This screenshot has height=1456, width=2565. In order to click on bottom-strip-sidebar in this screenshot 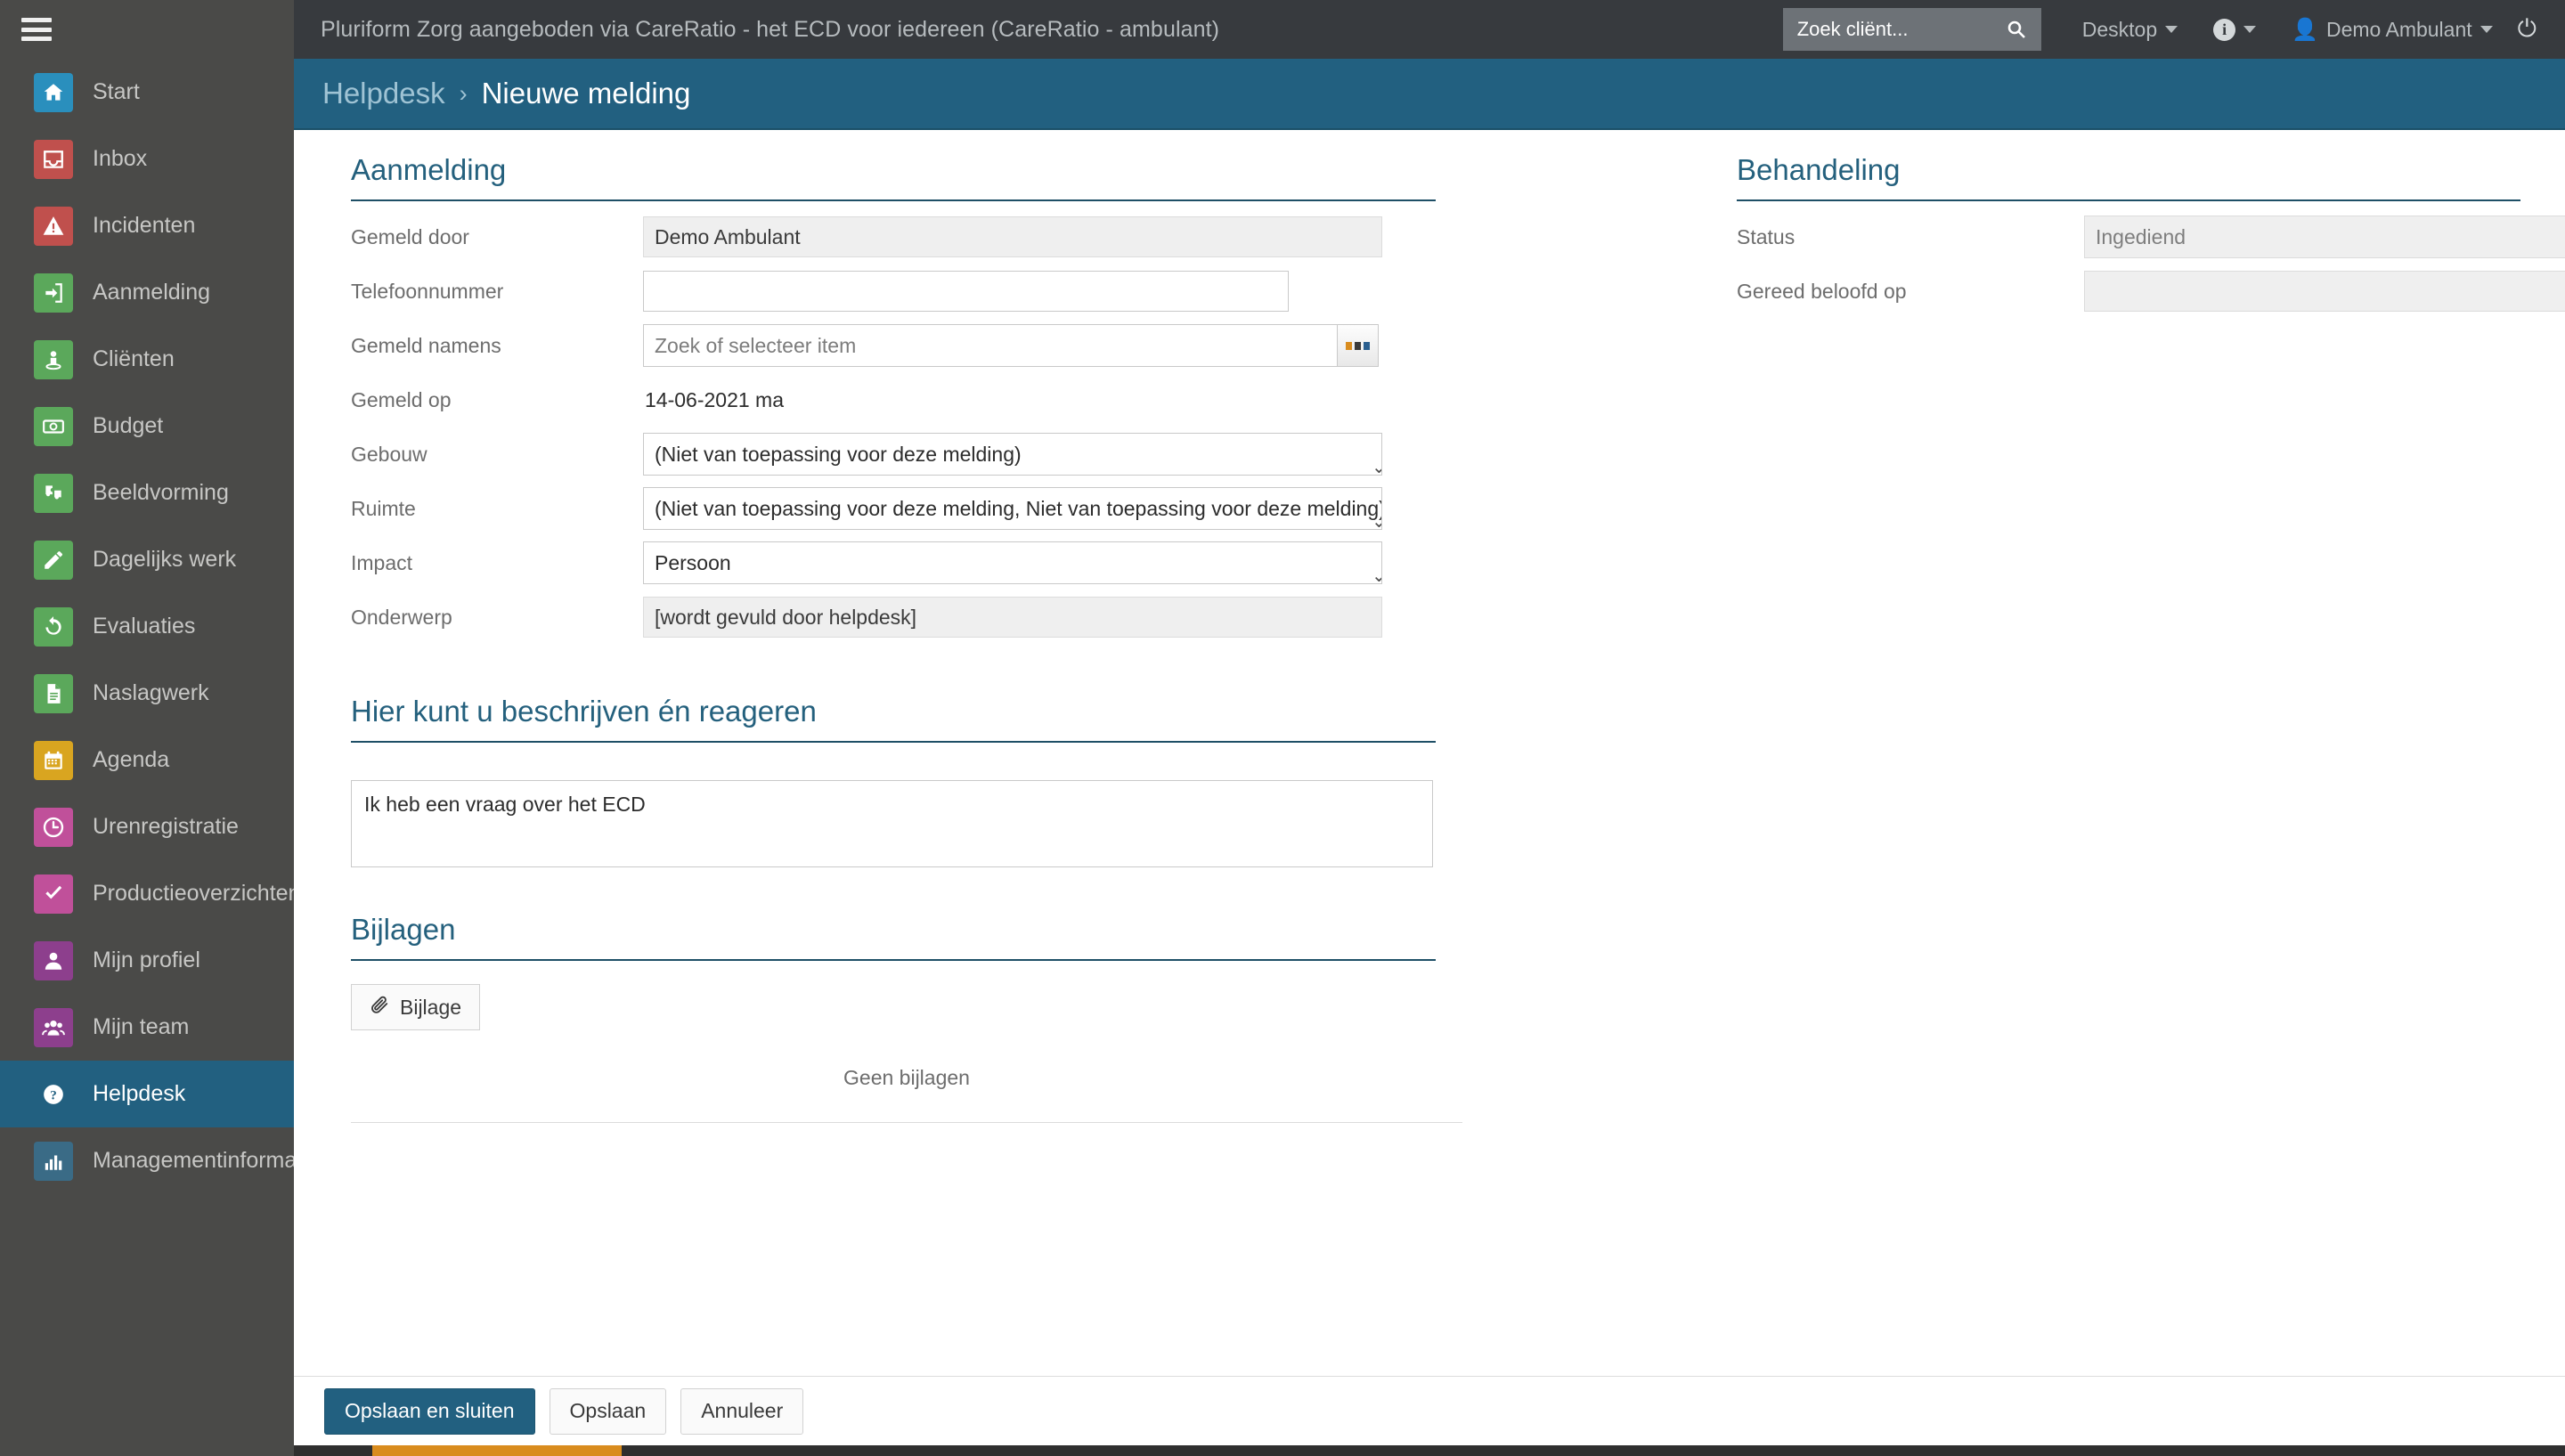, I will do `click(147, 1450)`.